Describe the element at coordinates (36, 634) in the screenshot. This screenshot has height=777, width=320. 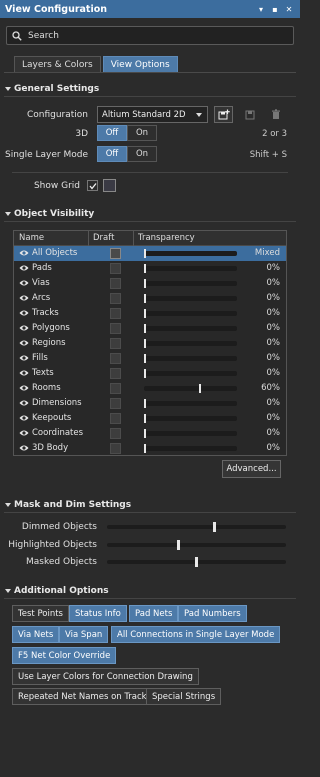
I see `via-nets-button: Via Nets` at that location.